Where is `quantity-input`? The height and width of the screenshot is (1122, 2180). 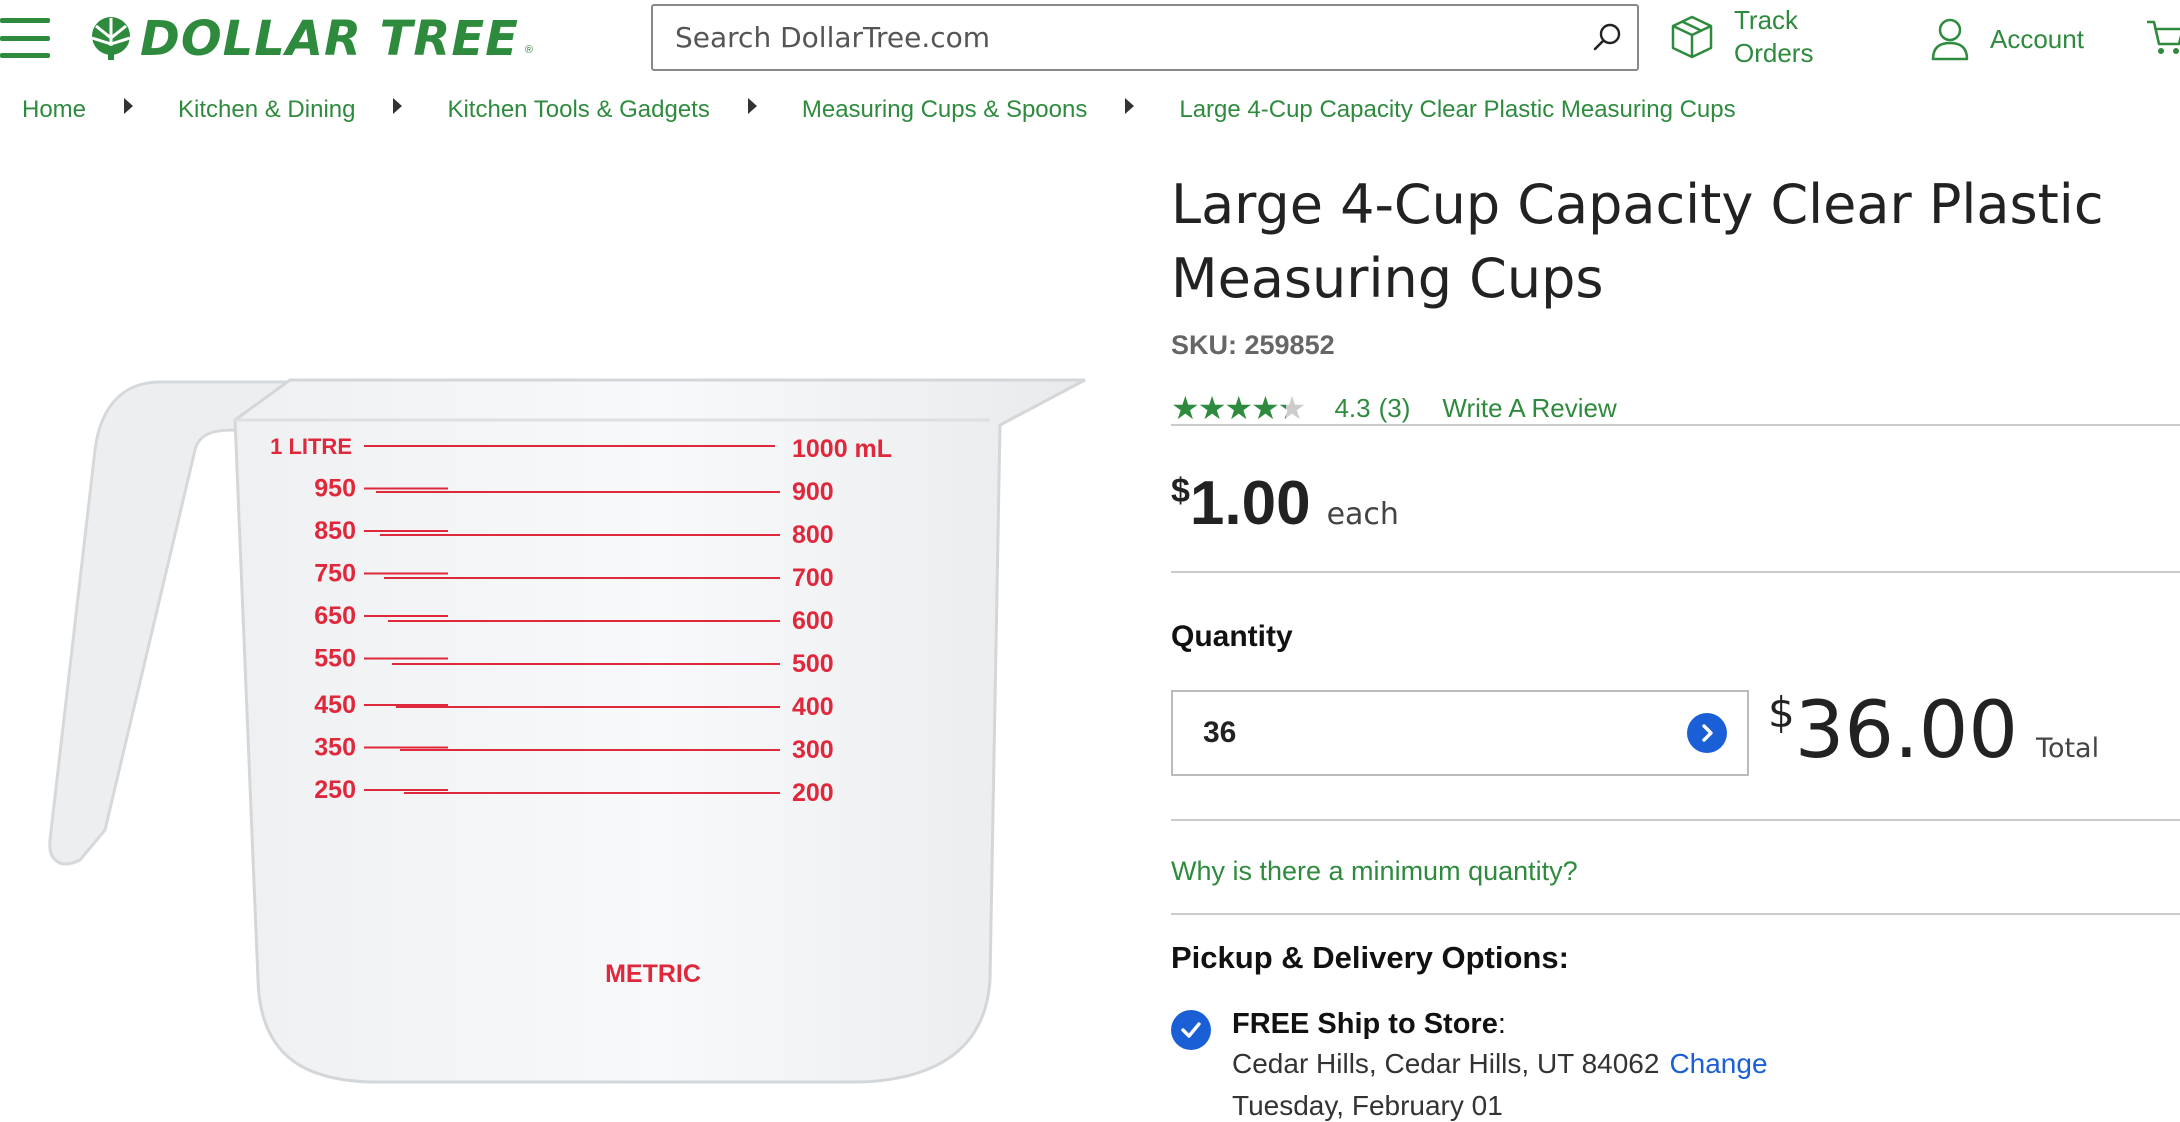 quantity-input is located at coordinates (1430, 733).